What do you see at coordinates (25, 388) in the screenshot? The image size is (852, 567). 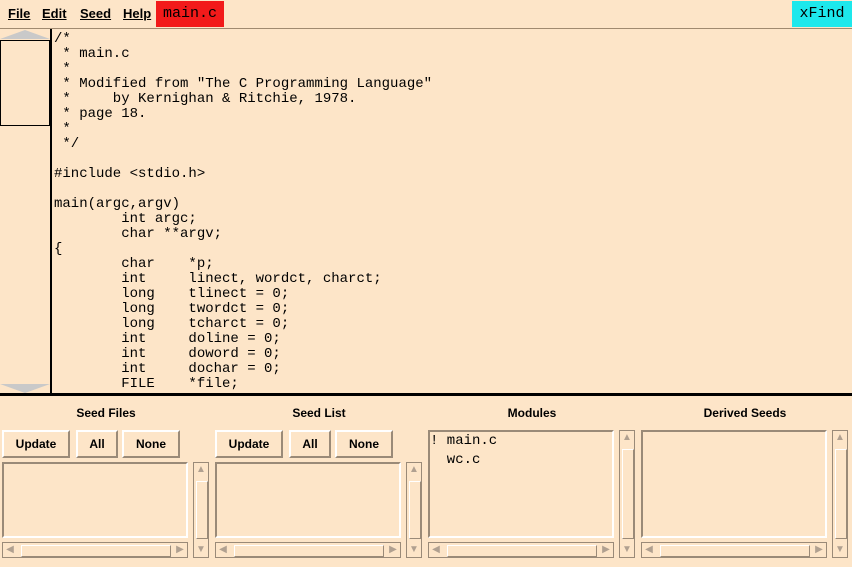 I see `triangle-down-icon` at bounding box center [25, 388].